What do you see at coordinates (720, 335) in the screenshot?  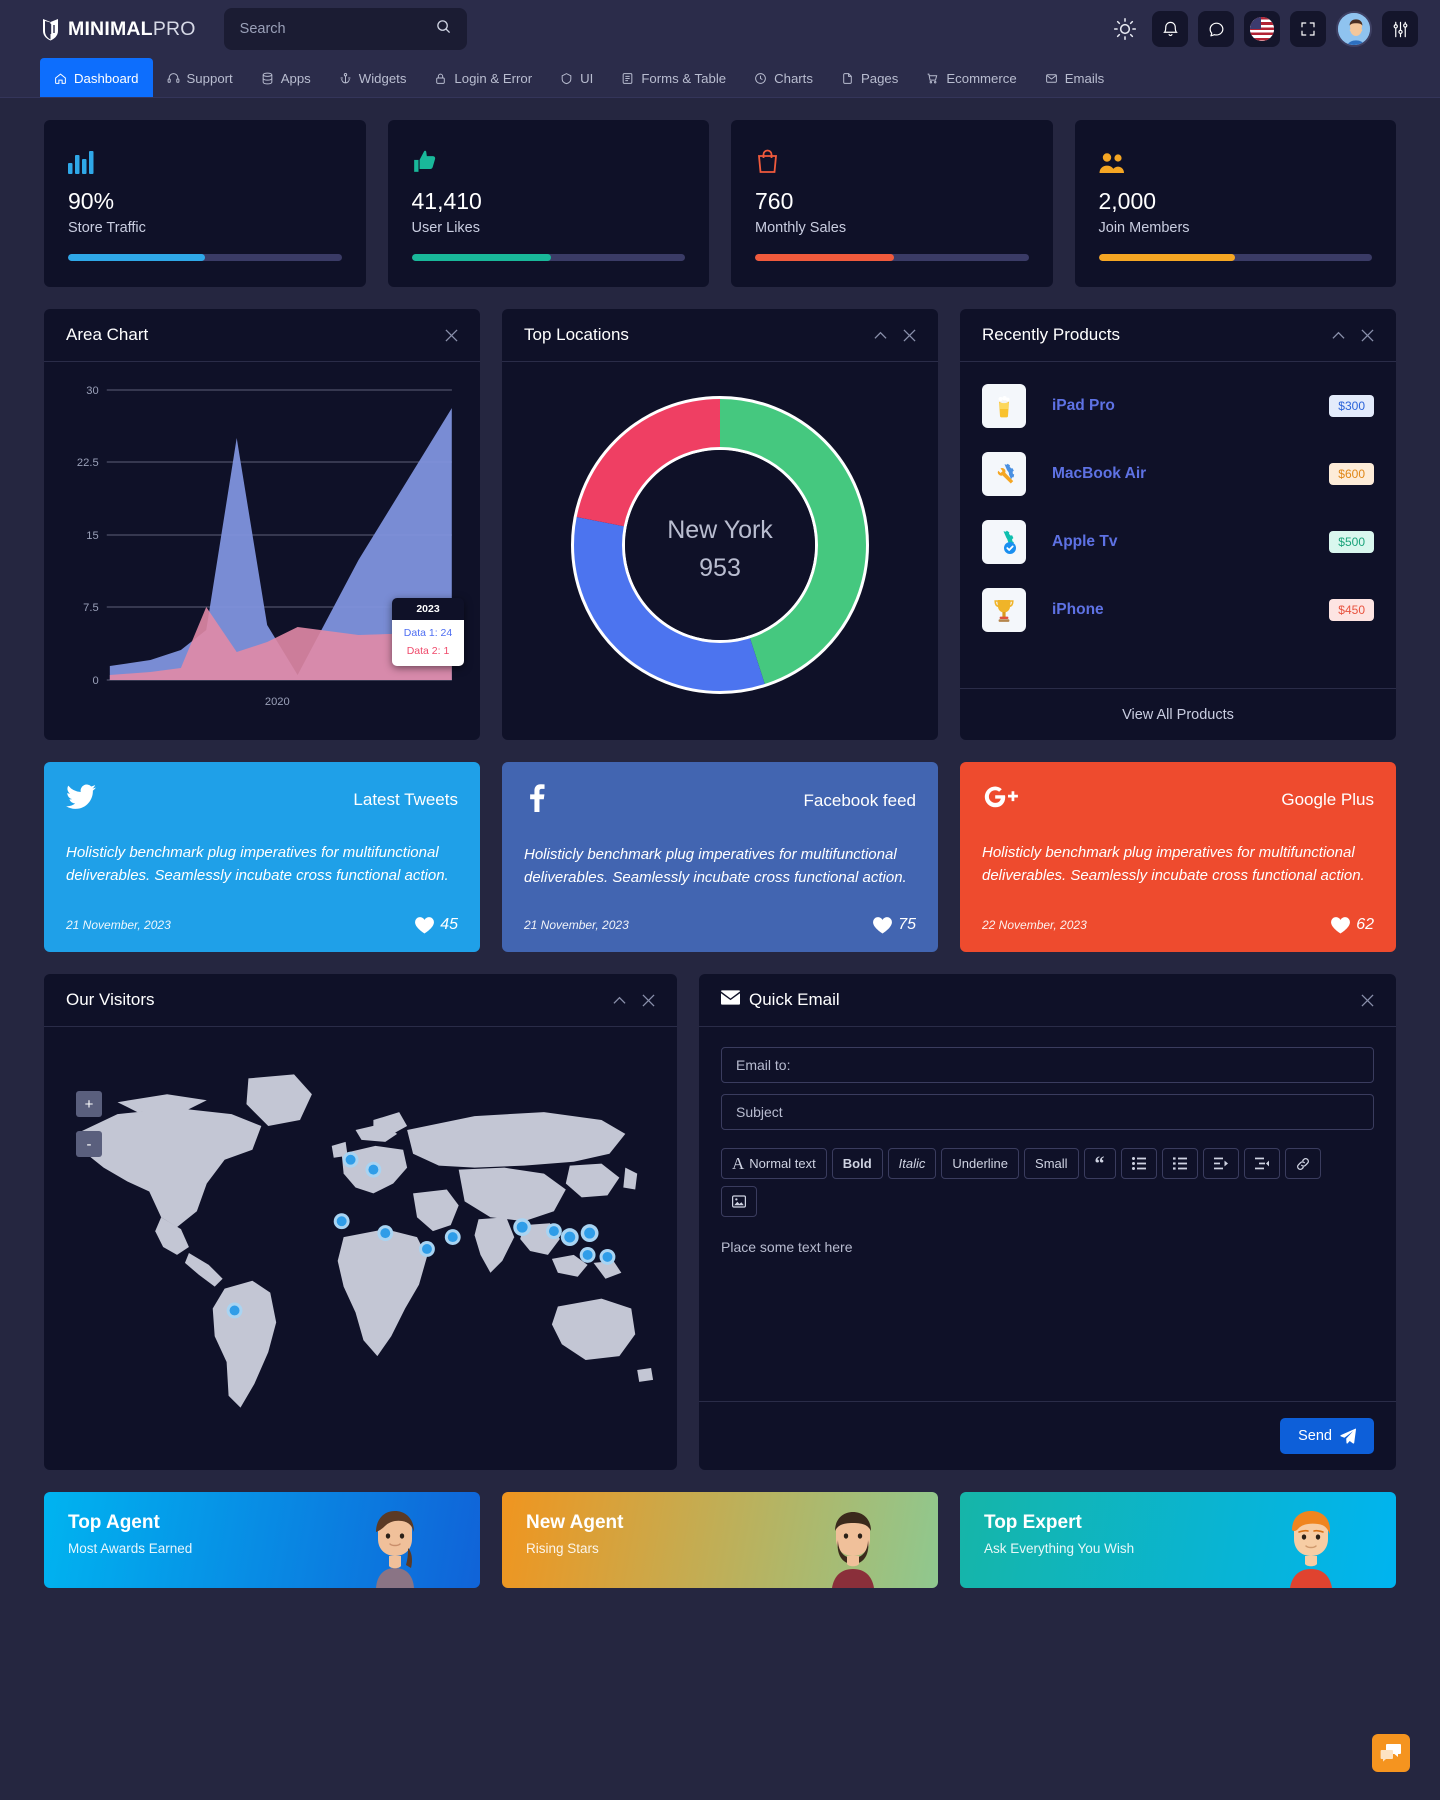 I see `panel-header: Top Locations` at bounding box center [720, 335].